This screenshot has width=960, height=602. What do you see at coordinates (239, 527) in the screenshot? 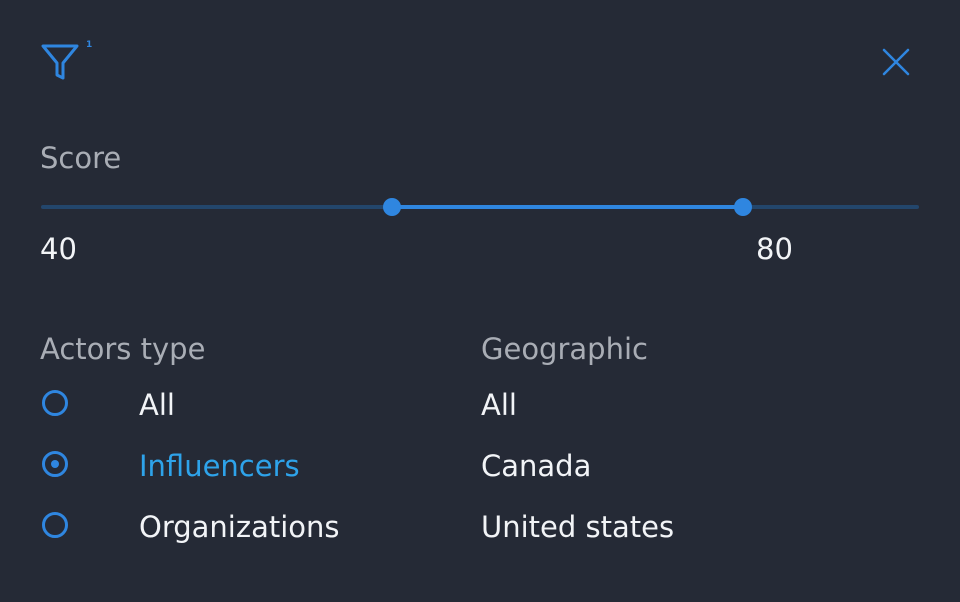
I see `radio-label: Organizations` at bounding box center [239, 527].